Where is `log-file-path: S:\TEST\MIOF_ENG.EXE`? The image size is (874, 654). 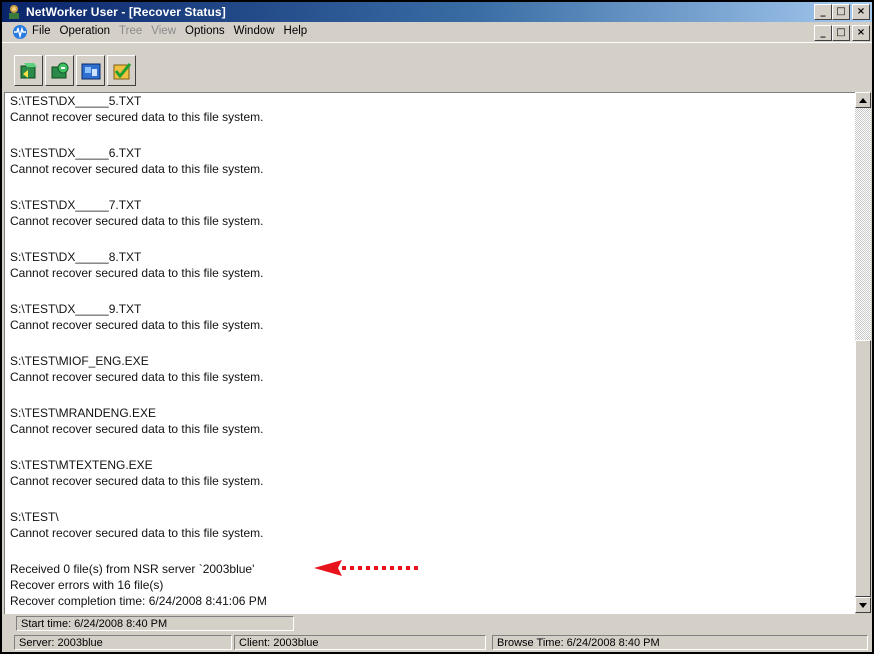 log-file-path: S:\TEST\MIOF_ENG.EXE is located at coordinates (79, 361).